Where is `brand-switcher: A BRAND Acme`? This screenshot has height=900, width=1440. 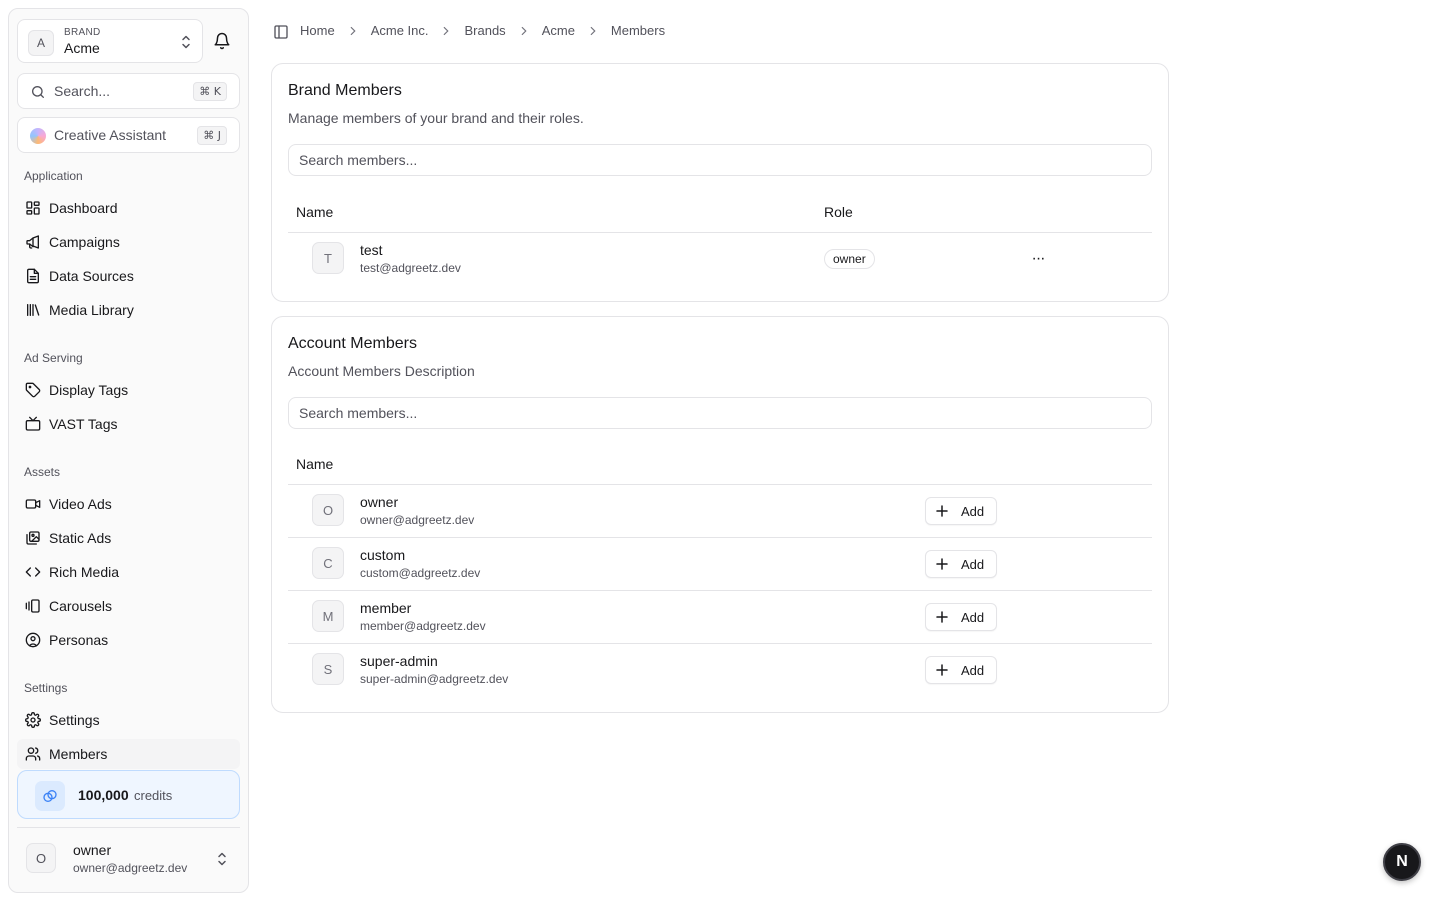
brand-switcher: A BRAND Acme is located at coordinates (110, 41).